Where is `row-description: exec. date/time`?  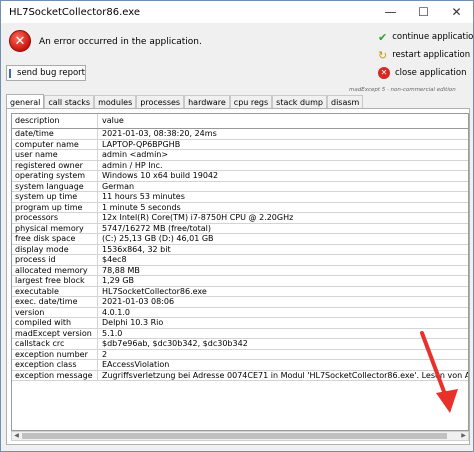 row-description: exec. date/time is located at coordinates (55, 302).